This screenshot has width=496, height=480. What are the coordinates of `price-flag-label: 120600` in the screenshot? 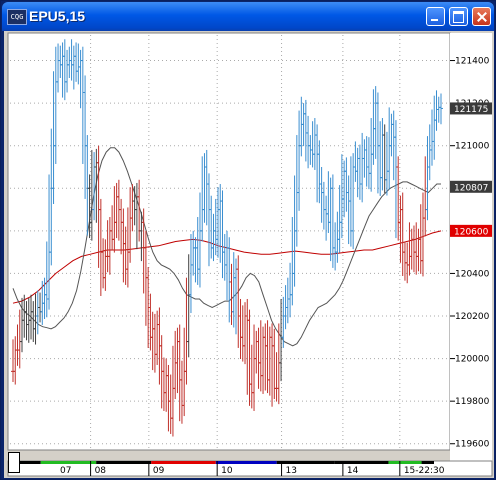 It's located at (471, 232).